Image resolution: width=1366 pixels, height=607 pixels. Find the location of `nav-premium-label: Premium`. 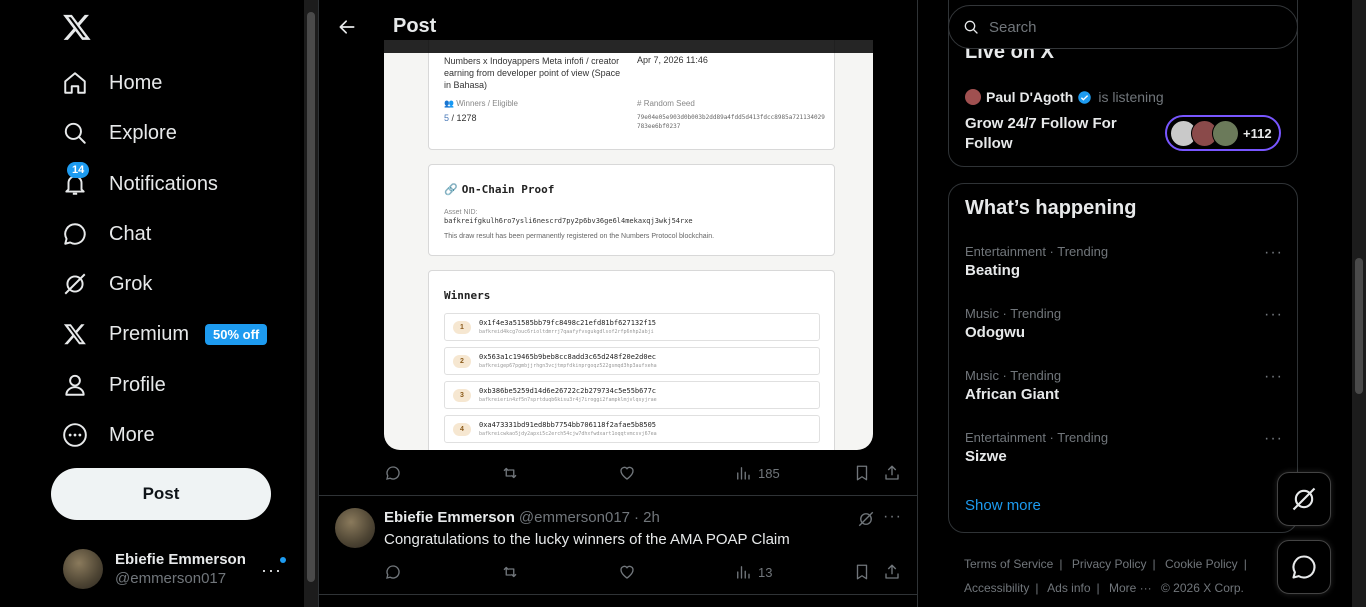

nav-premium-label: Premium is located at coordinates (149, 333).